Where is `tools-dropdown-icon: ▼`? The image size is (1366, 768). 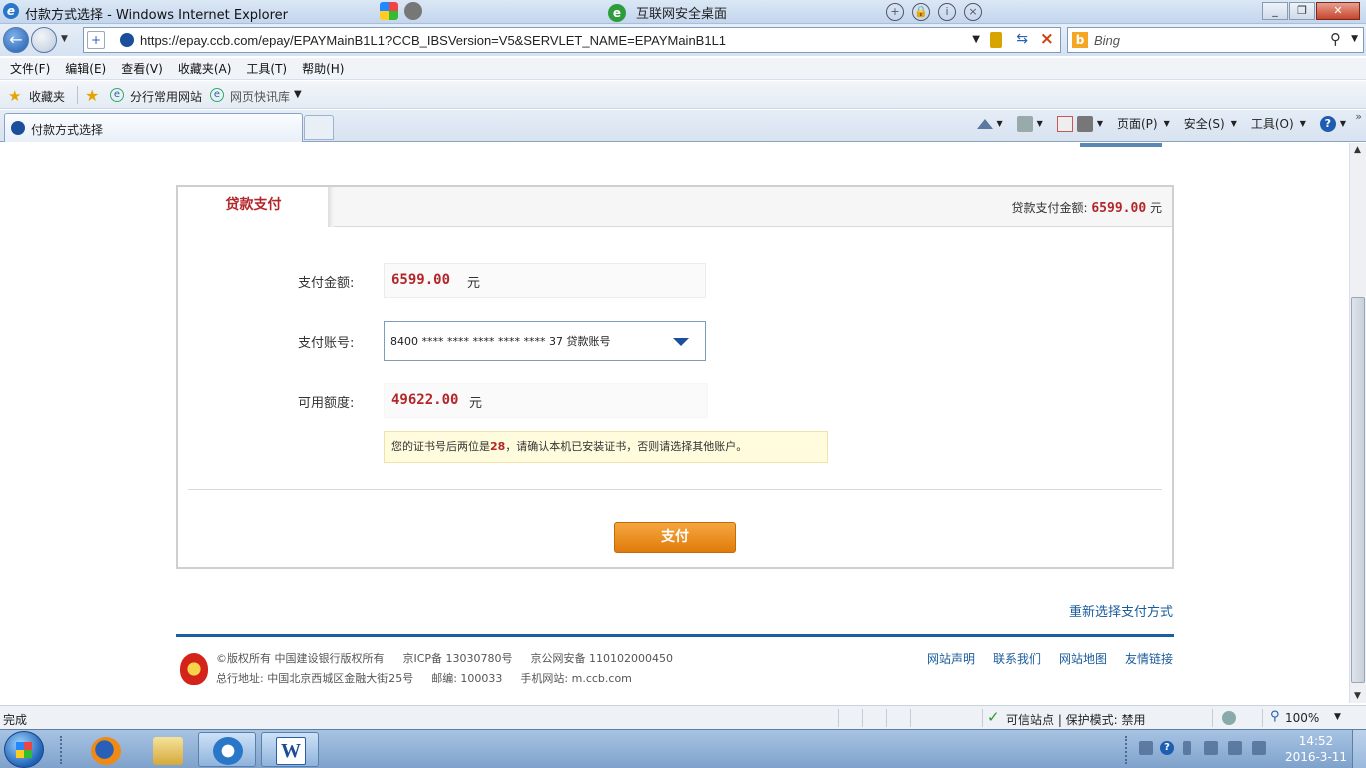
tools-dropdown-icon: ▼ is located at coordinates (1303, 123).